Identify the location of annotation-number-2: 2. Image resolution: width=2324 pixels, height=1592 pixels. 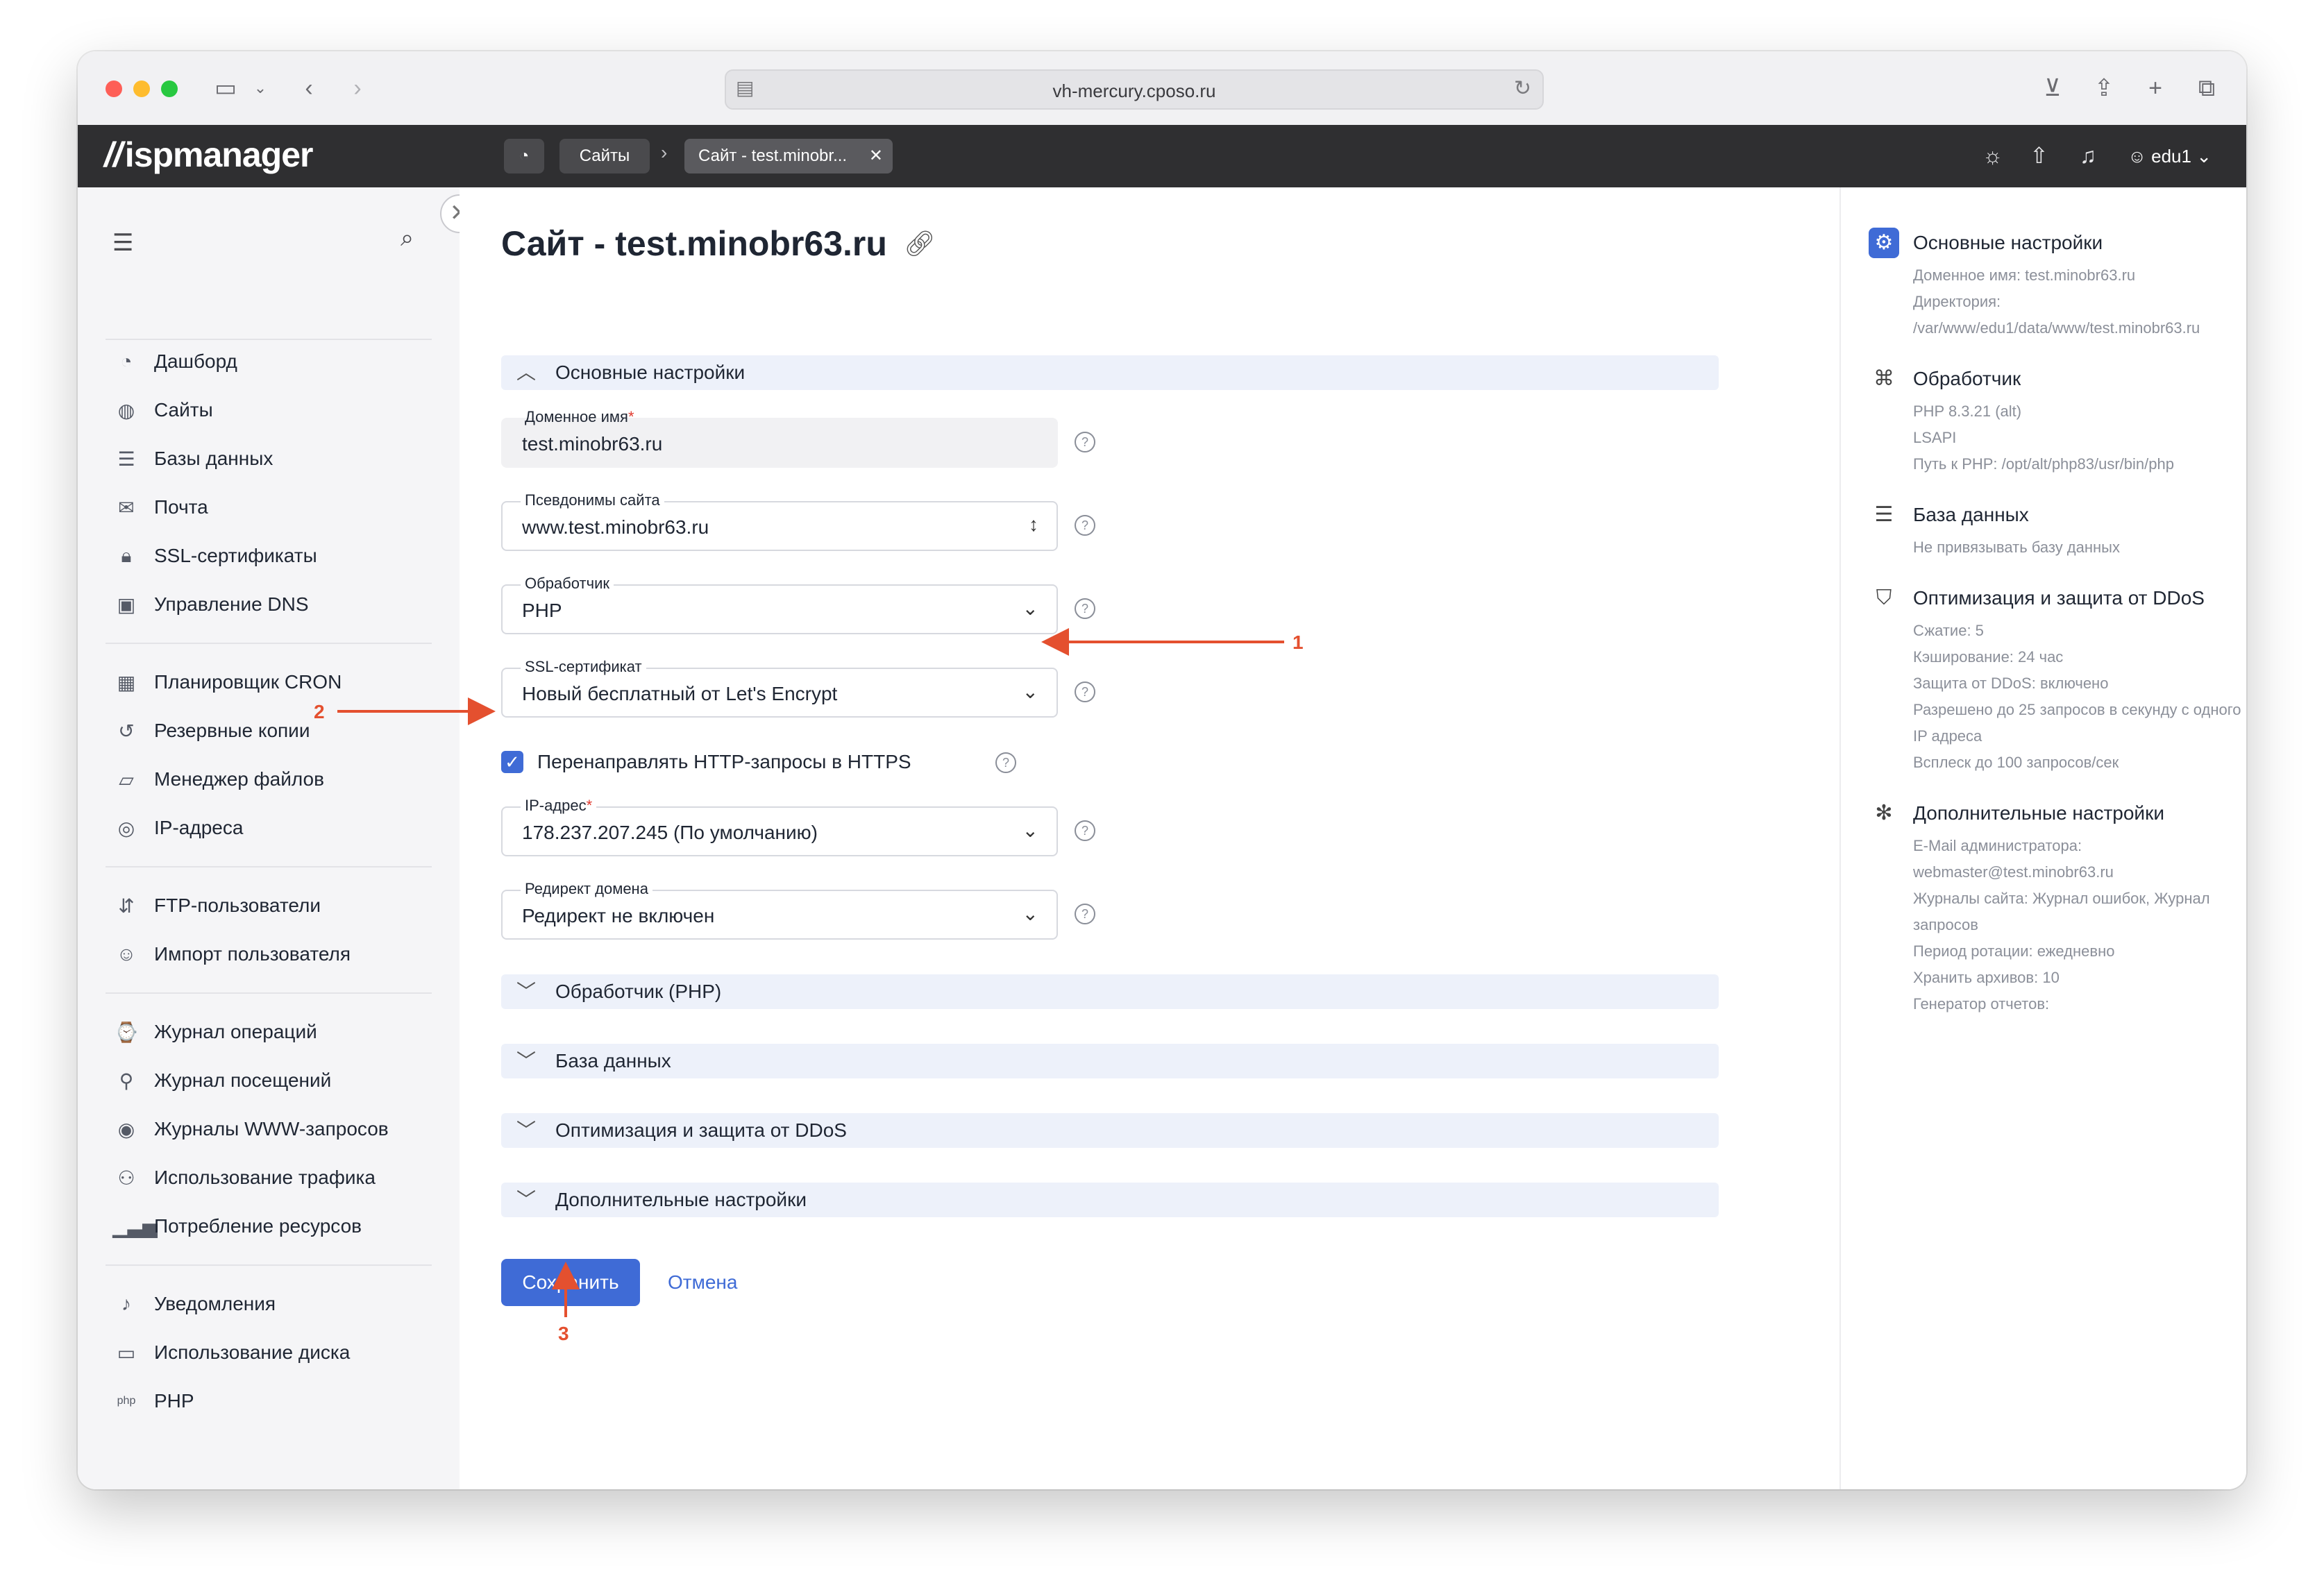
(319, 711).